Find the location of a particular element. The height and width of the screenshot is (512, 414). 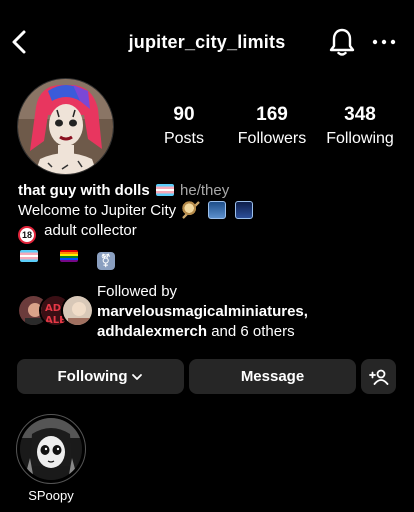

display-name: that guy with dolls is located at coordinates (84, 190).